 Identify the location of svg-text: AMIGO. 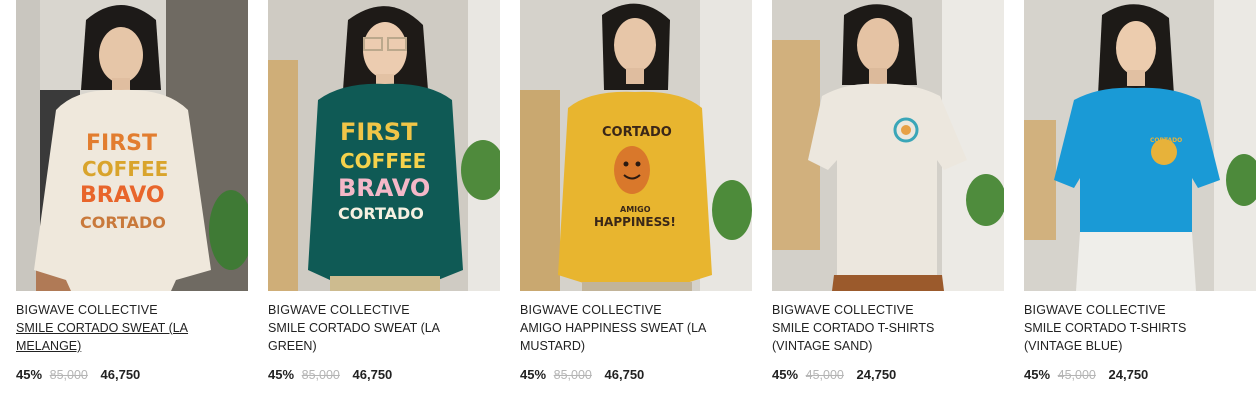
(635, 209).